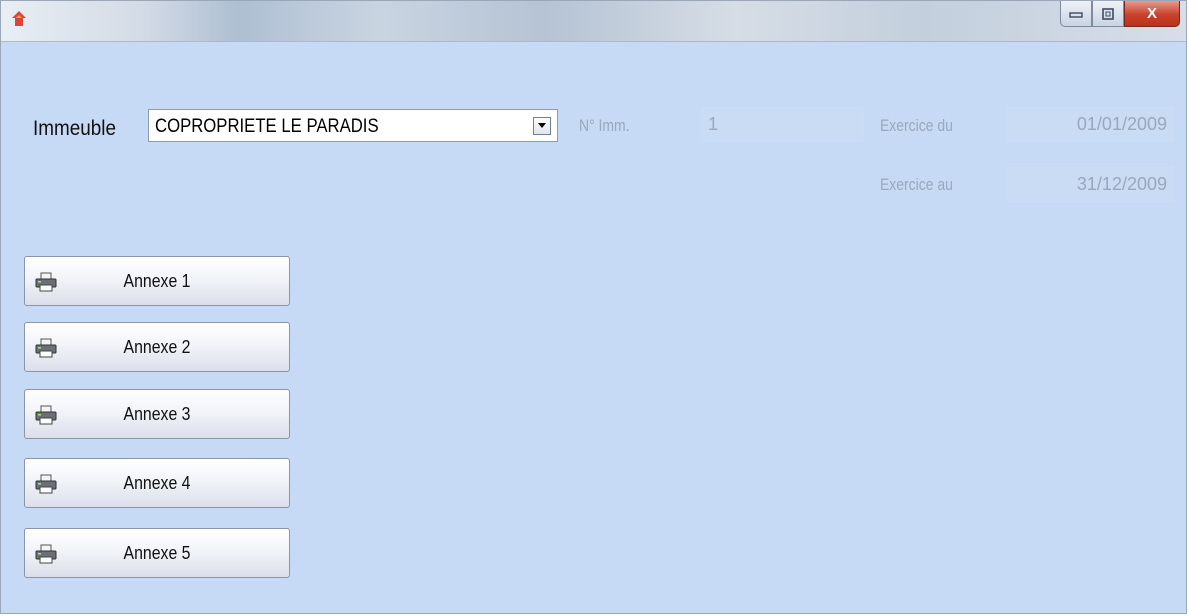 This screenshot has width=1189, height=616. I want to click on annexe-2-button: Annexe 2, so click(157, 347).